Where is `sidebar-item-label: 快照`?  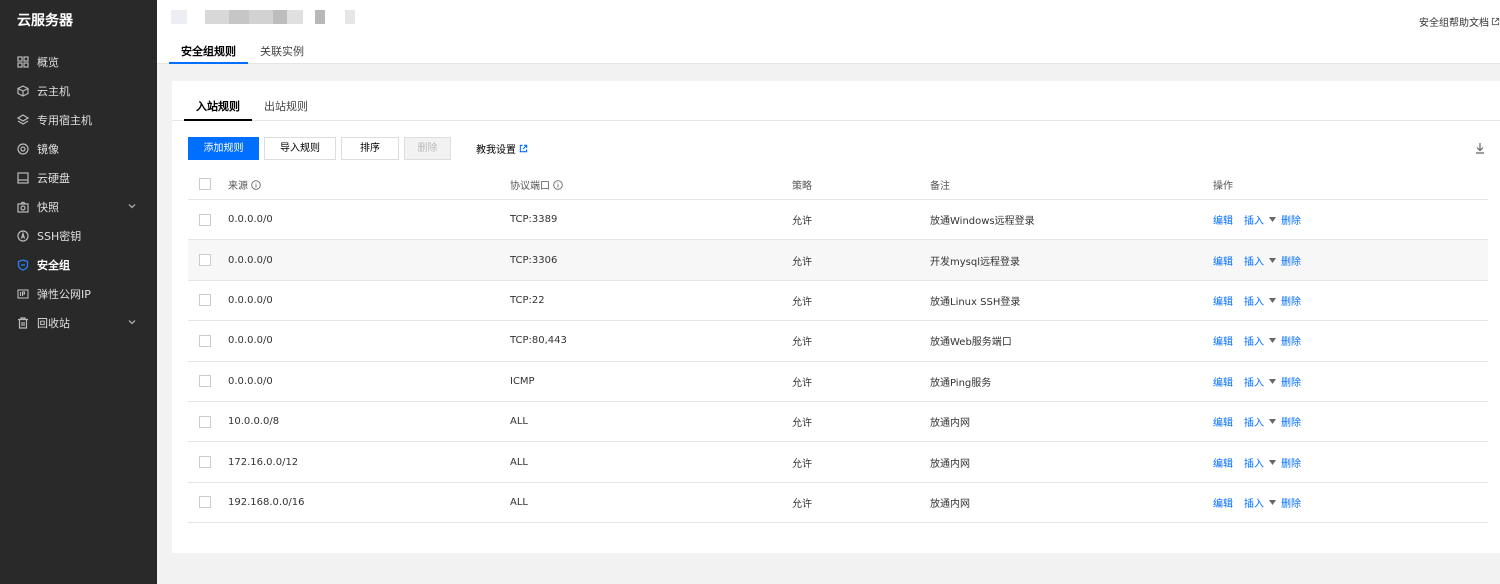 sidebar-item-label: 快照 is located at coordinates (48, 207).